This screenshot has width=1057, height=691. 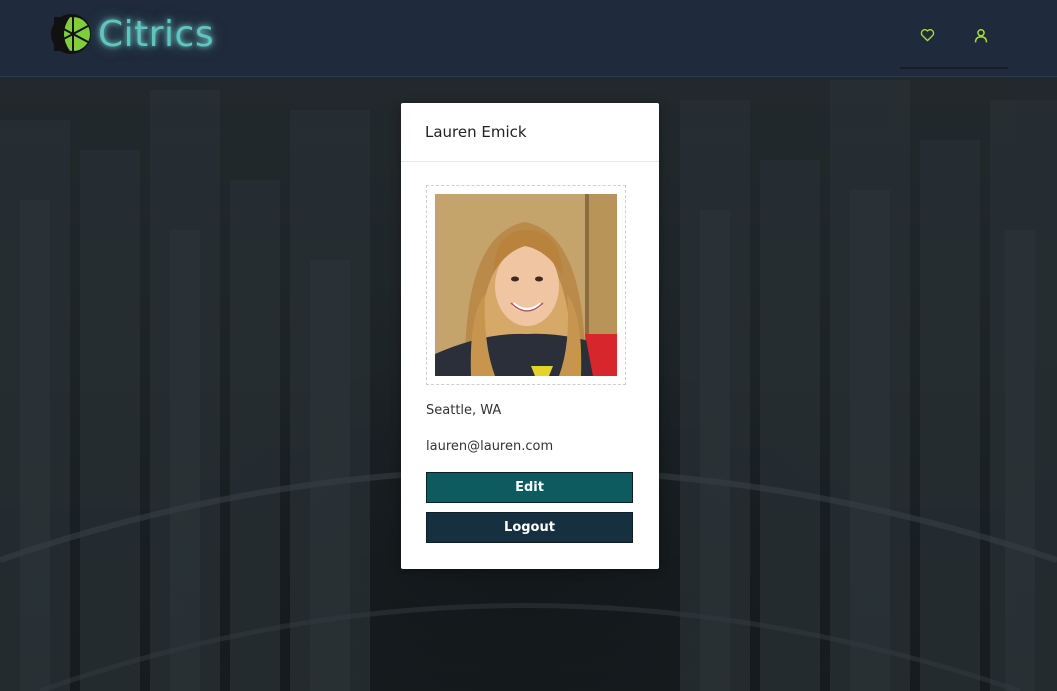 What do you see at coordinates (528, 38) in the screenshot?
I see `top-navbar: Citrics` at bounding box center [528, 38].